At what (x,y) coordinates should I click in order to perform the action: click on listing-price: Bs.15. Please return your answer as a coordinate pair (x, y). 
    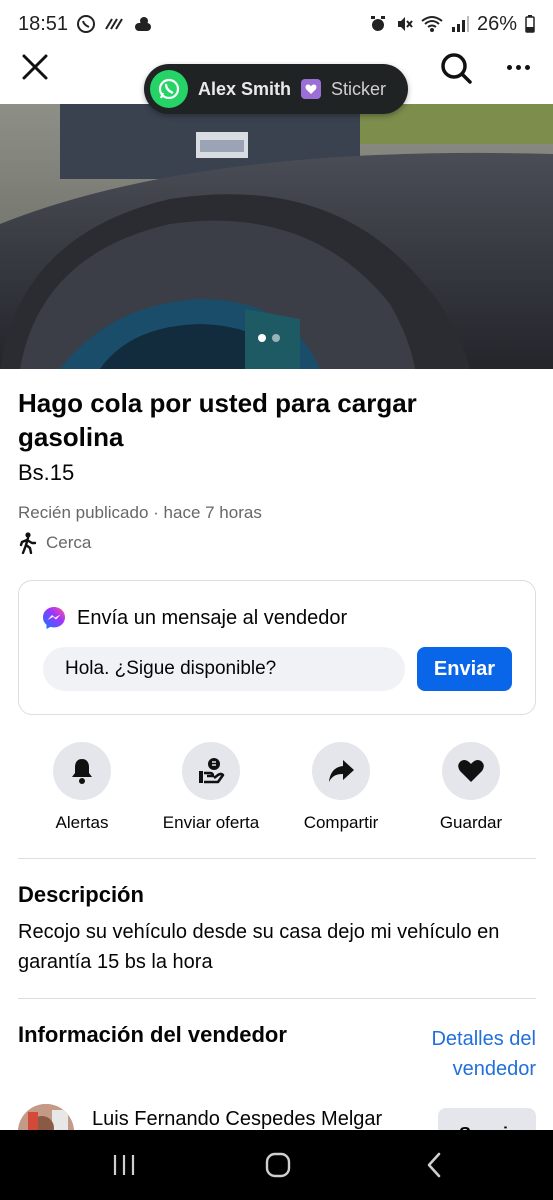
    Looking at the image, I should click on (46, 472).